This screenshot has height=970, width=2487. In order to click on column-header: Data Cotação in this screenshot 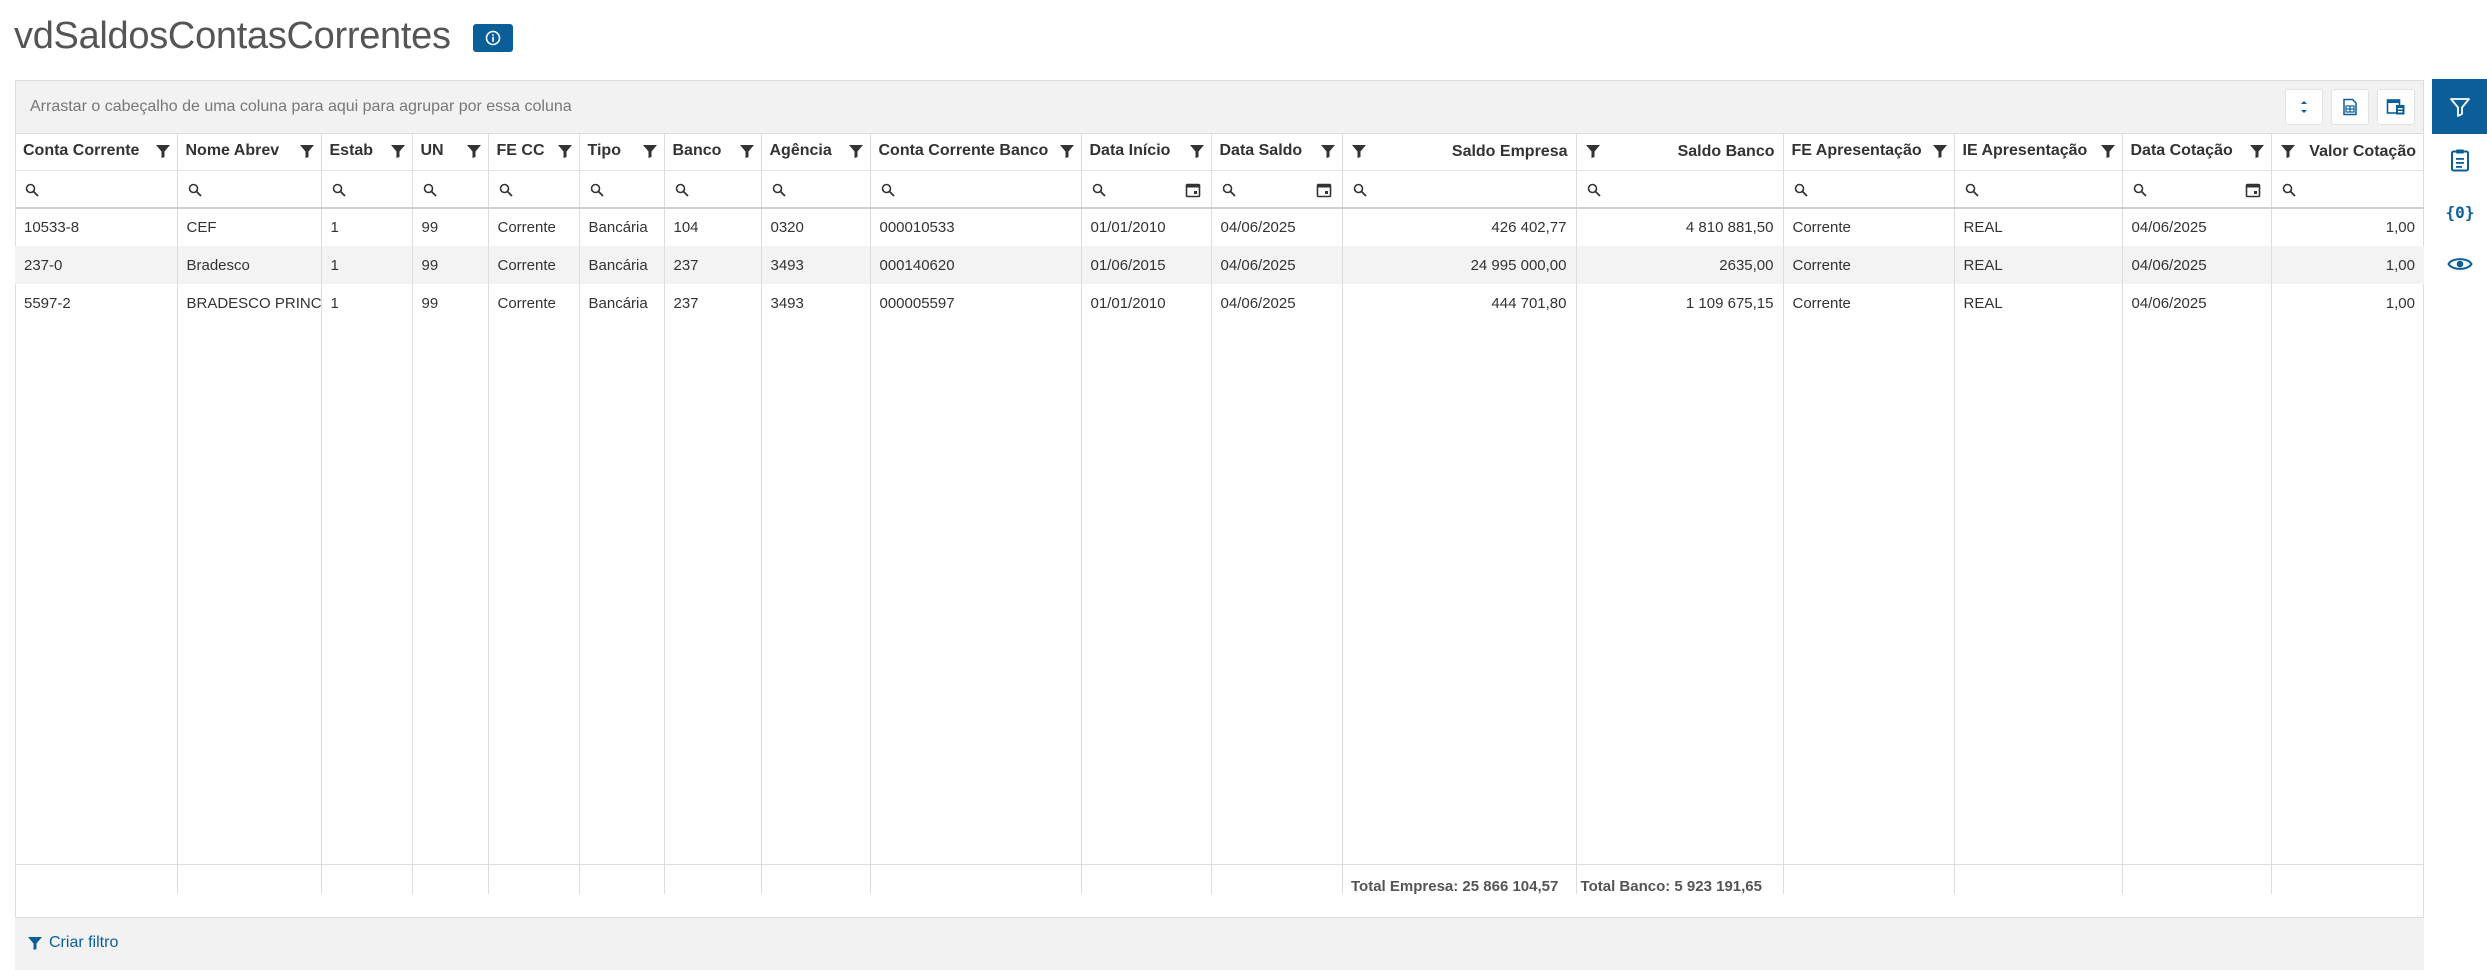, I will do `click(2196, 152)`.